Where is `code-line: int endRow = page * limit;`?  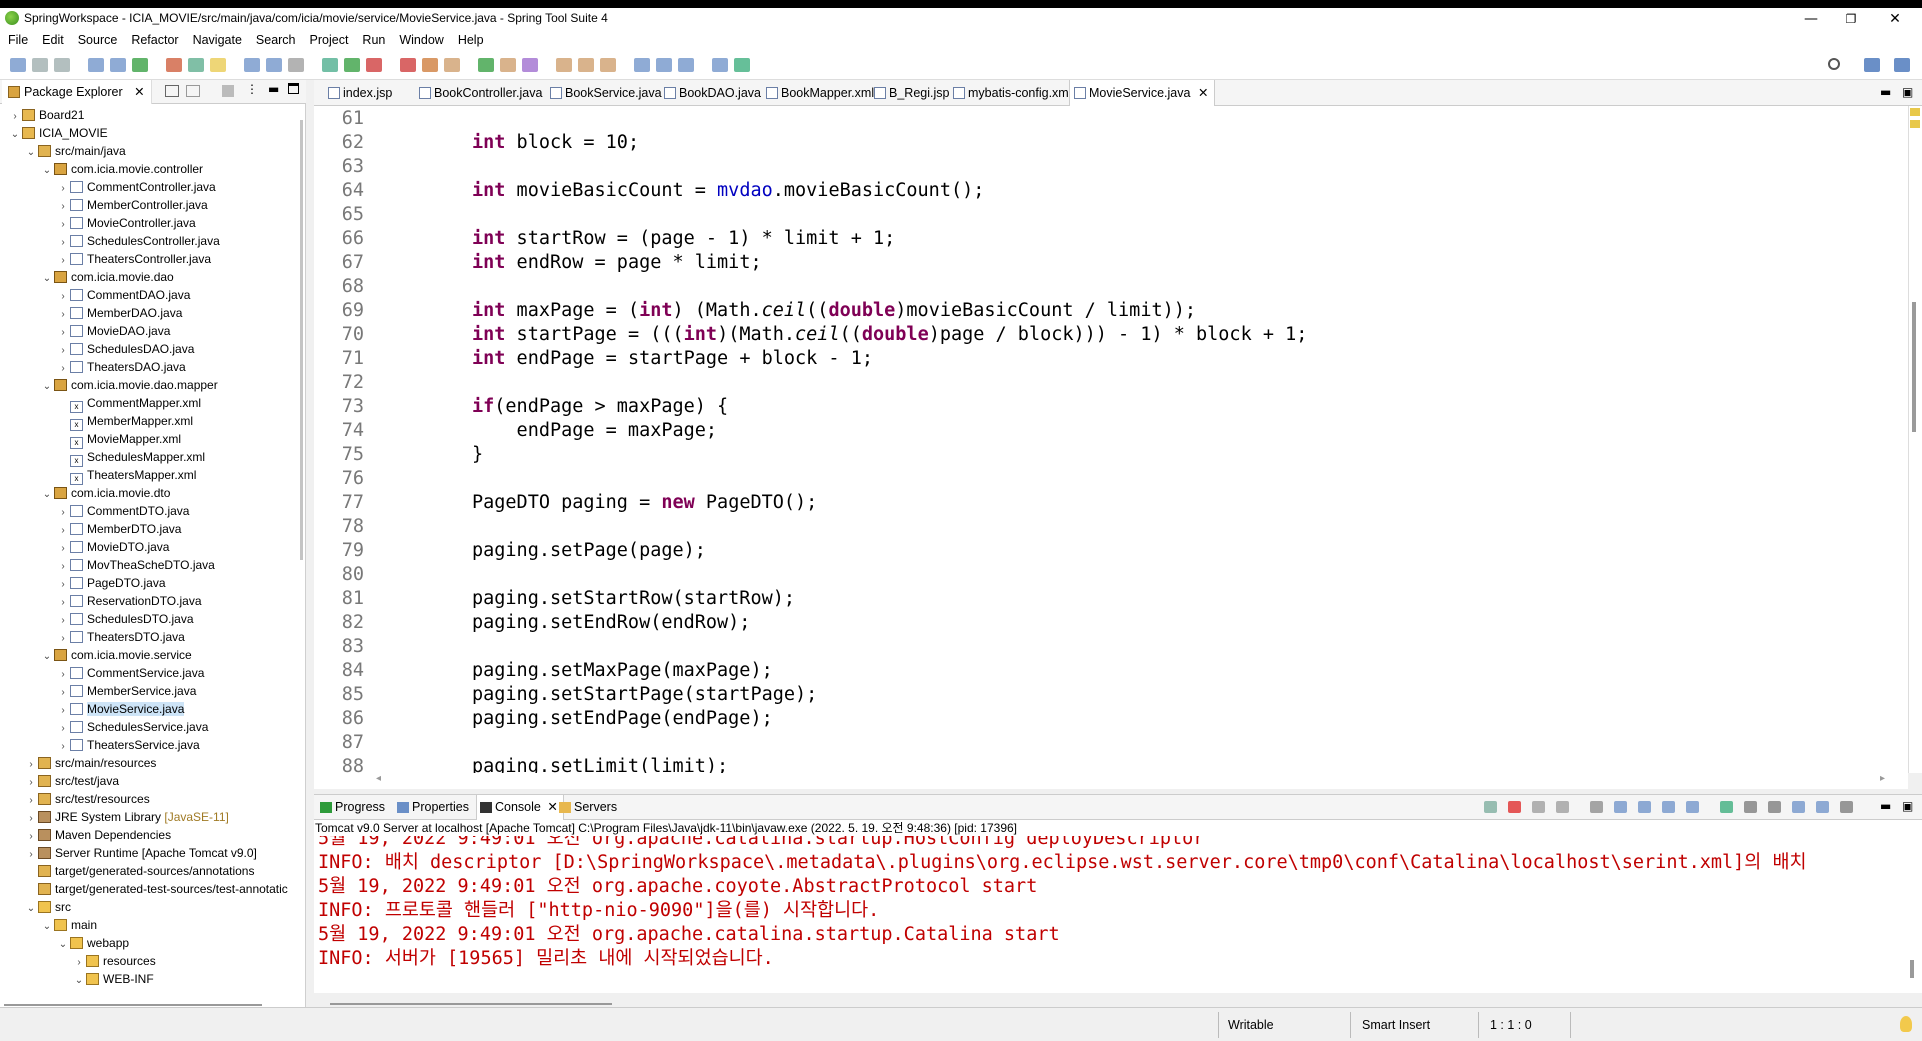
code-line: int endRow = page * limit; is located at coordinates (617, 262).